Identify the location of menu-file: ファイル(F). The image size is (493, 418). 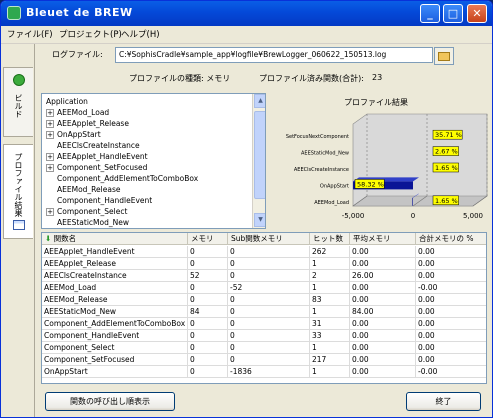
(30, 34).